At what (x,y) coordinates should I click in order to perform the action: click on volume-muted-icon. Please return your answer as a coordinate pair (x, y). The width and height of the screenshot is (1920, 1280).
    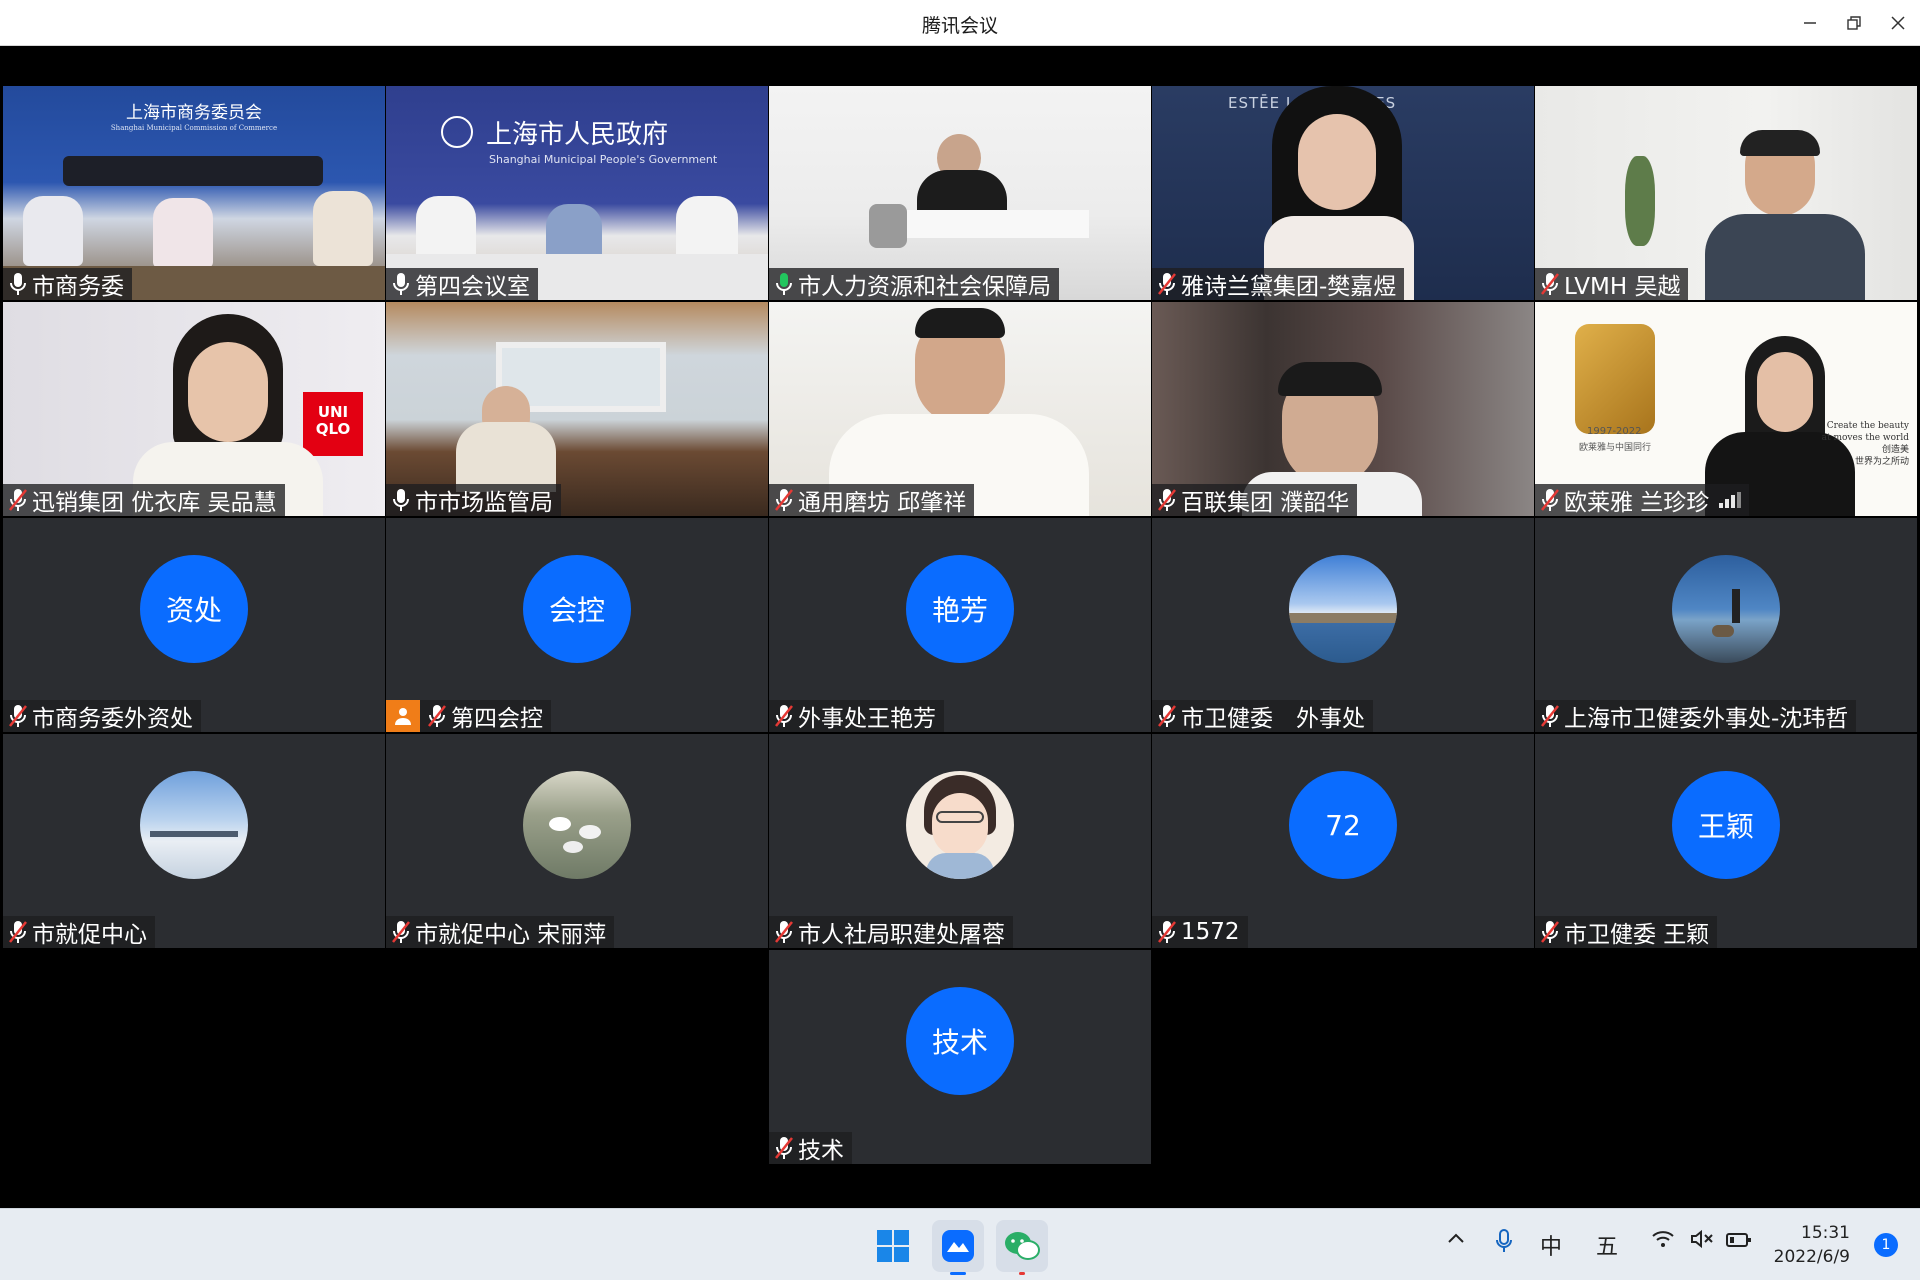
    Looking at the image, I should click on (1702, 1239).